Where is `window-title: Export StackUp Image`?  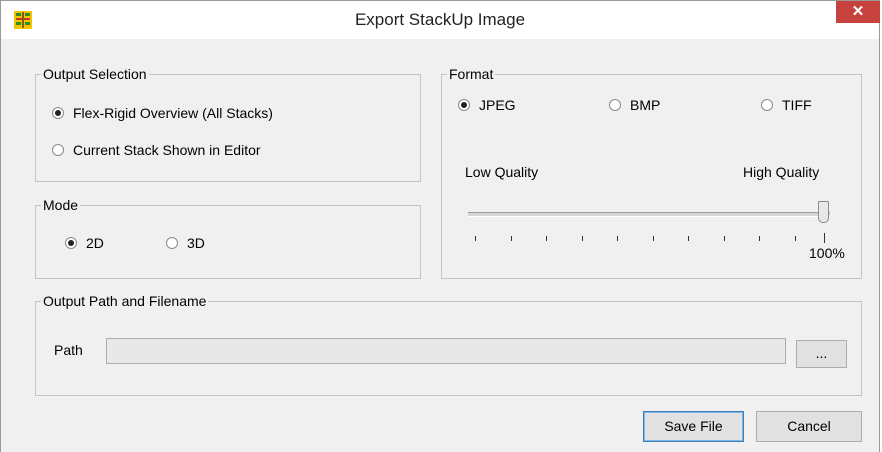 window-title: Export StackUp Image is located at coordinates (440, 19).